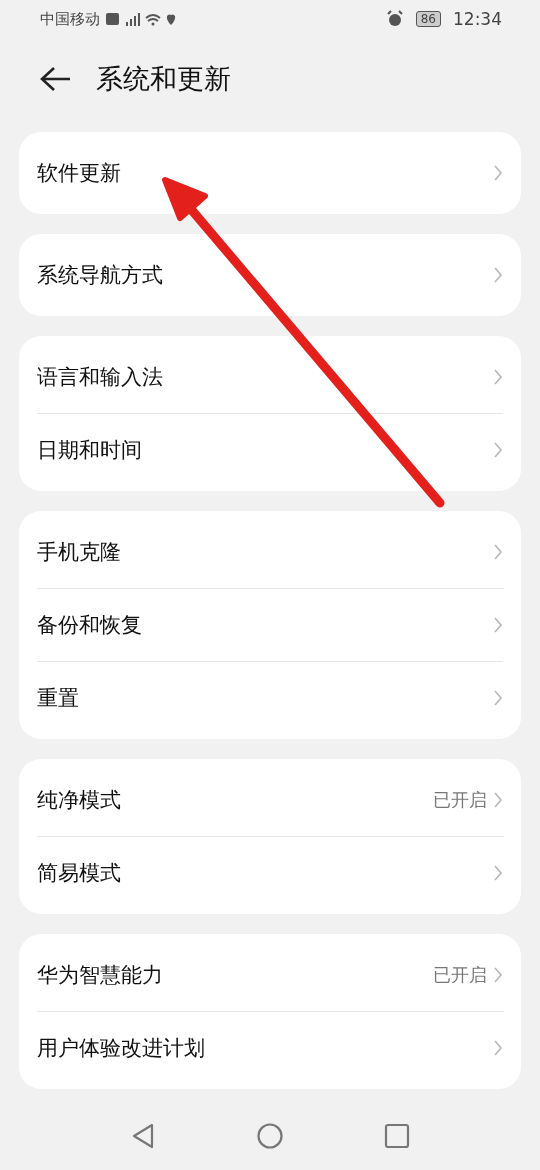 Image resolution: width=540 pixels, height=1170 pixels. What do you see at coordinates (477, 19) in the screenshot?
I see `clock-time: 12:34` at bounding box center [477, 19].